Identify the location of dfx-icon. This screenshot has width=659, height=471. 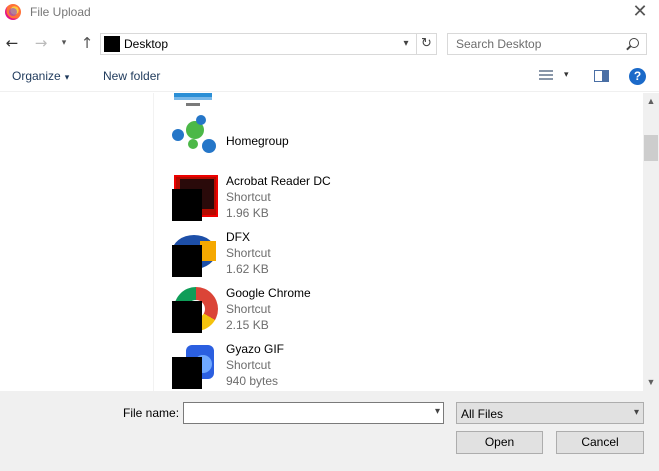
(196, 255).